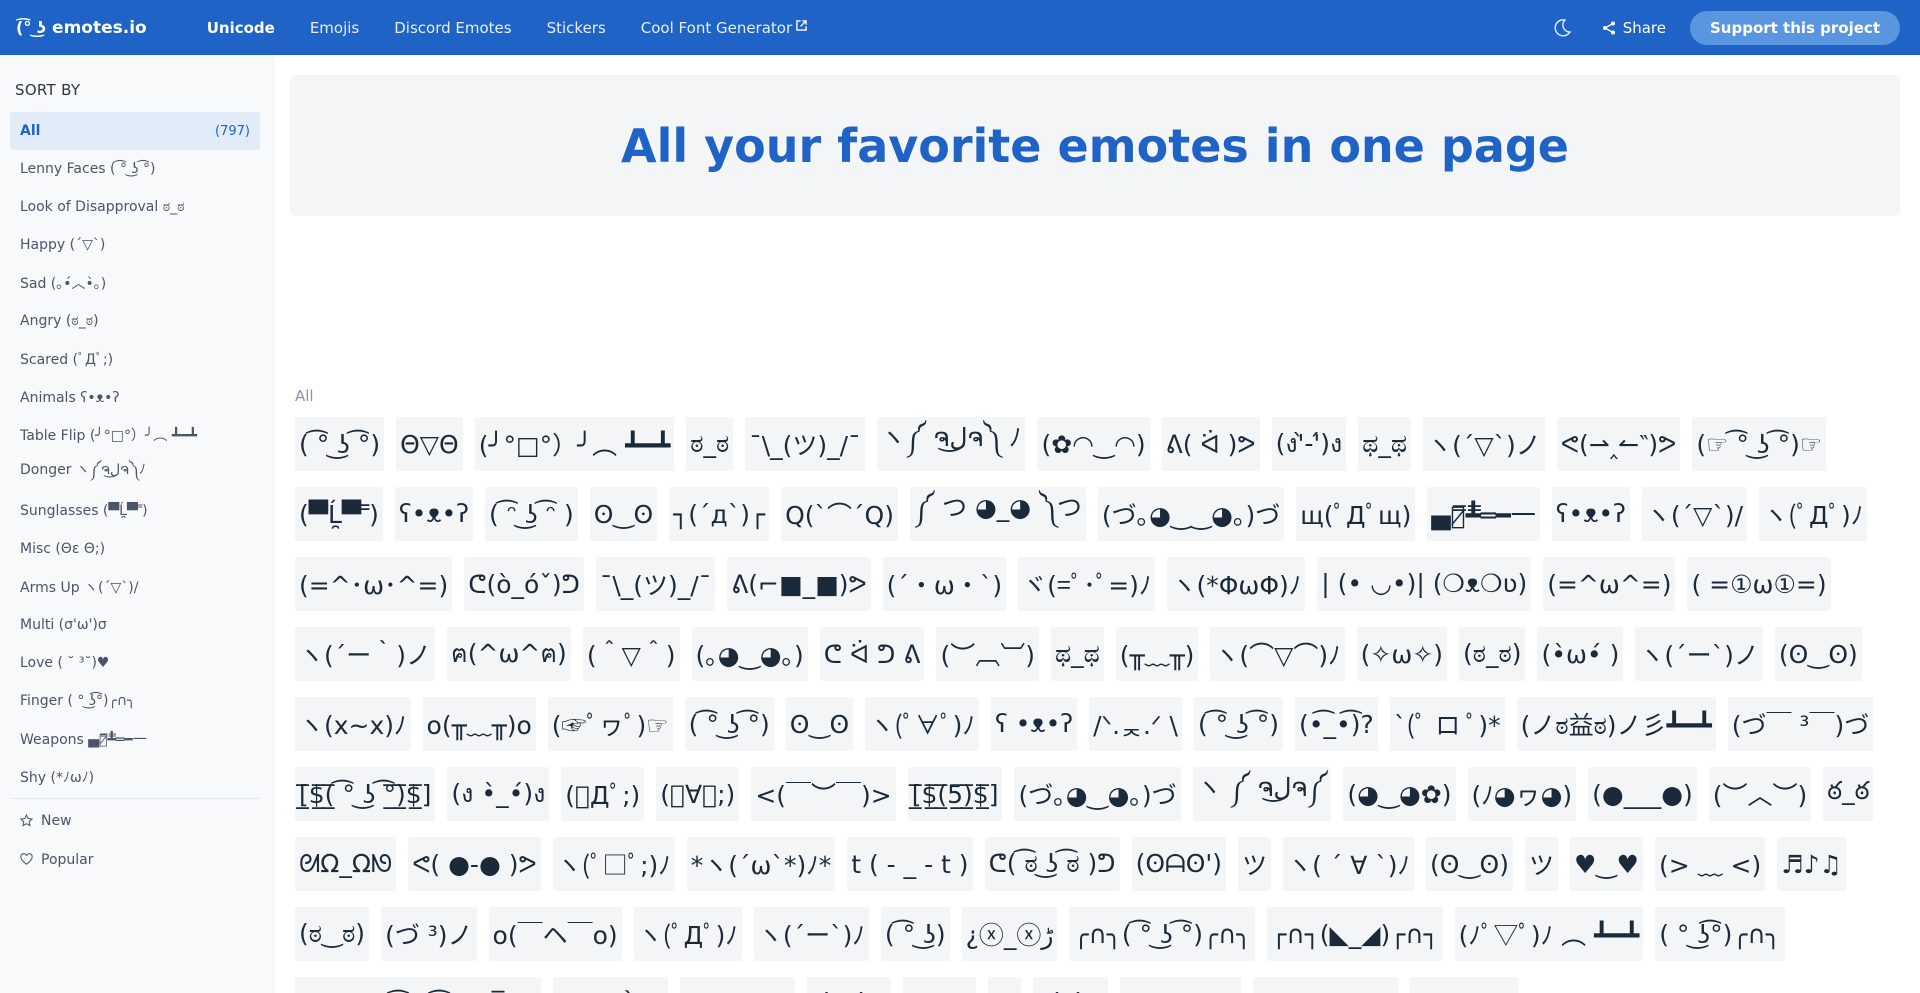 This screenshot has height=993, width=1920. I want to click on emote-tile: (ง'̀-'́)ง, so click(1070, 985).